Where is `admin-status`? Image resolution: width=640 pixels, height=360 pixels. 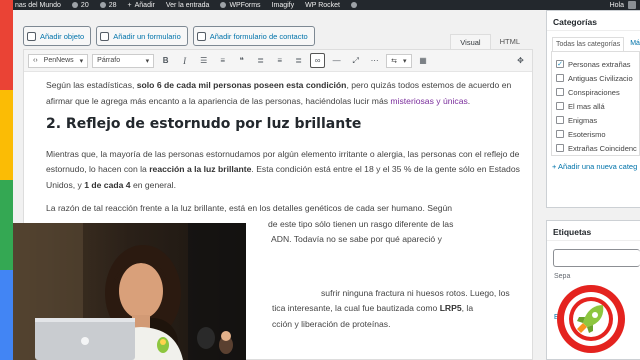 admin-status is located at coordinates (354, 5).